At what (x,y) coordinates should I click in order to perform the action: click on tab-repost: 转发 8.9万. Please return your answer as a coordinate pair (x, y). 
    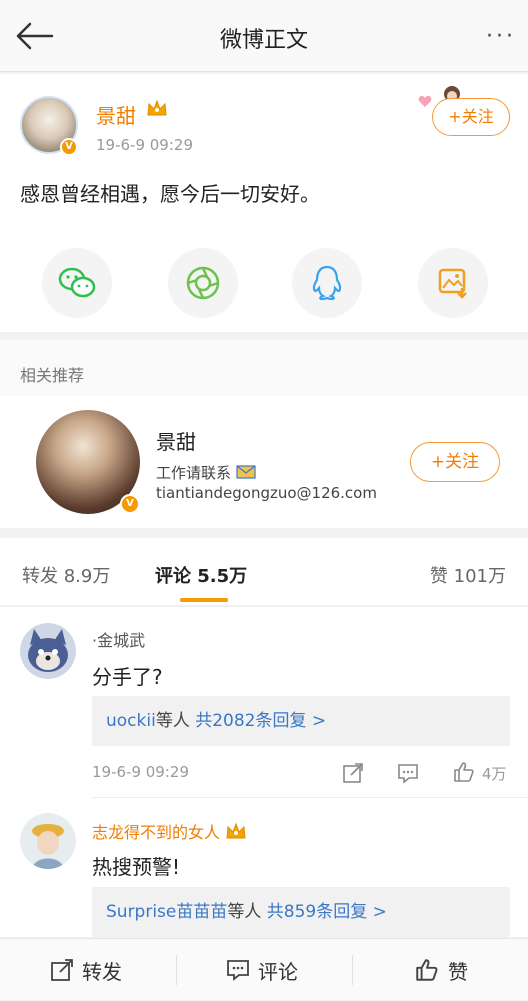
    Looking at the image, I should click on (66, 575).